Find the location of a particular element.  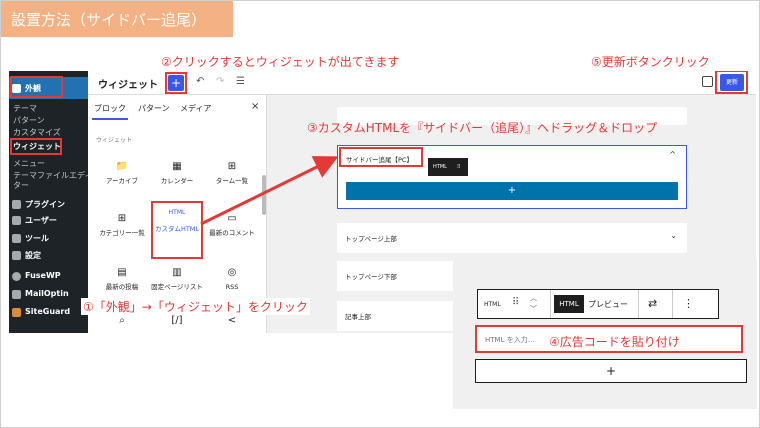

block-toolbar: HTML ⠿ ︿ ﹀ HTML プレビュー ⇄ ⋮ is located at coordinates (598, 304).